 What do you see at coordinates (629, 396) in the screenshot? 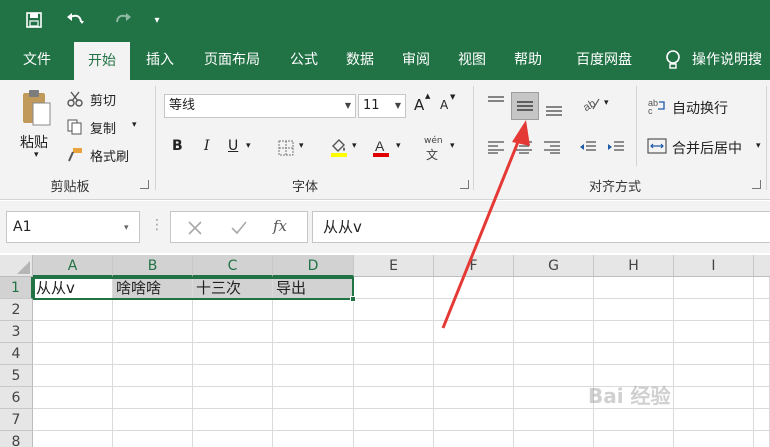
I see `watermark: Bai 经验` at bounding box center [629, 396].